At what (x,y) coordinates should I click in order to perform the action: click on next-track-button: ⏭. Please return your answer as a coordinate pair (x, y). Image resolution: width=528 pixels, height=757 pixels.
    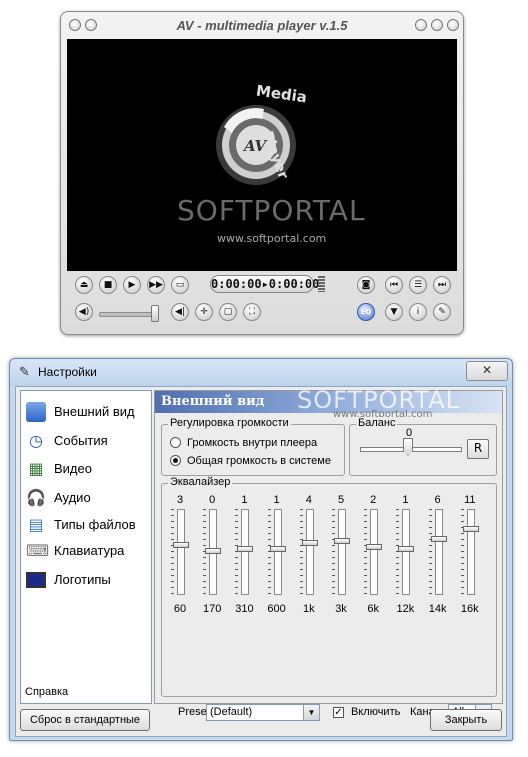
    Looking at the image, I should click on (442, 285).